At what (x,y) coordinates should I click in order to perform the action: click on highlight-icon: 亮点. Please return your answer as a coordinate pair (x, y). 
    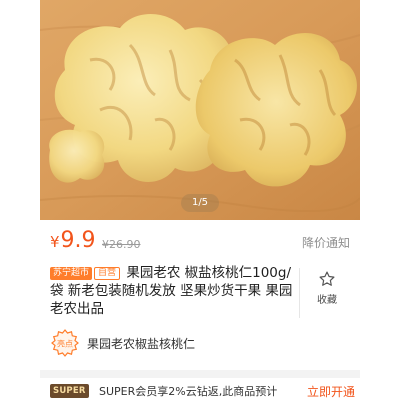
    Looking at the image, I should click on (65, 343).